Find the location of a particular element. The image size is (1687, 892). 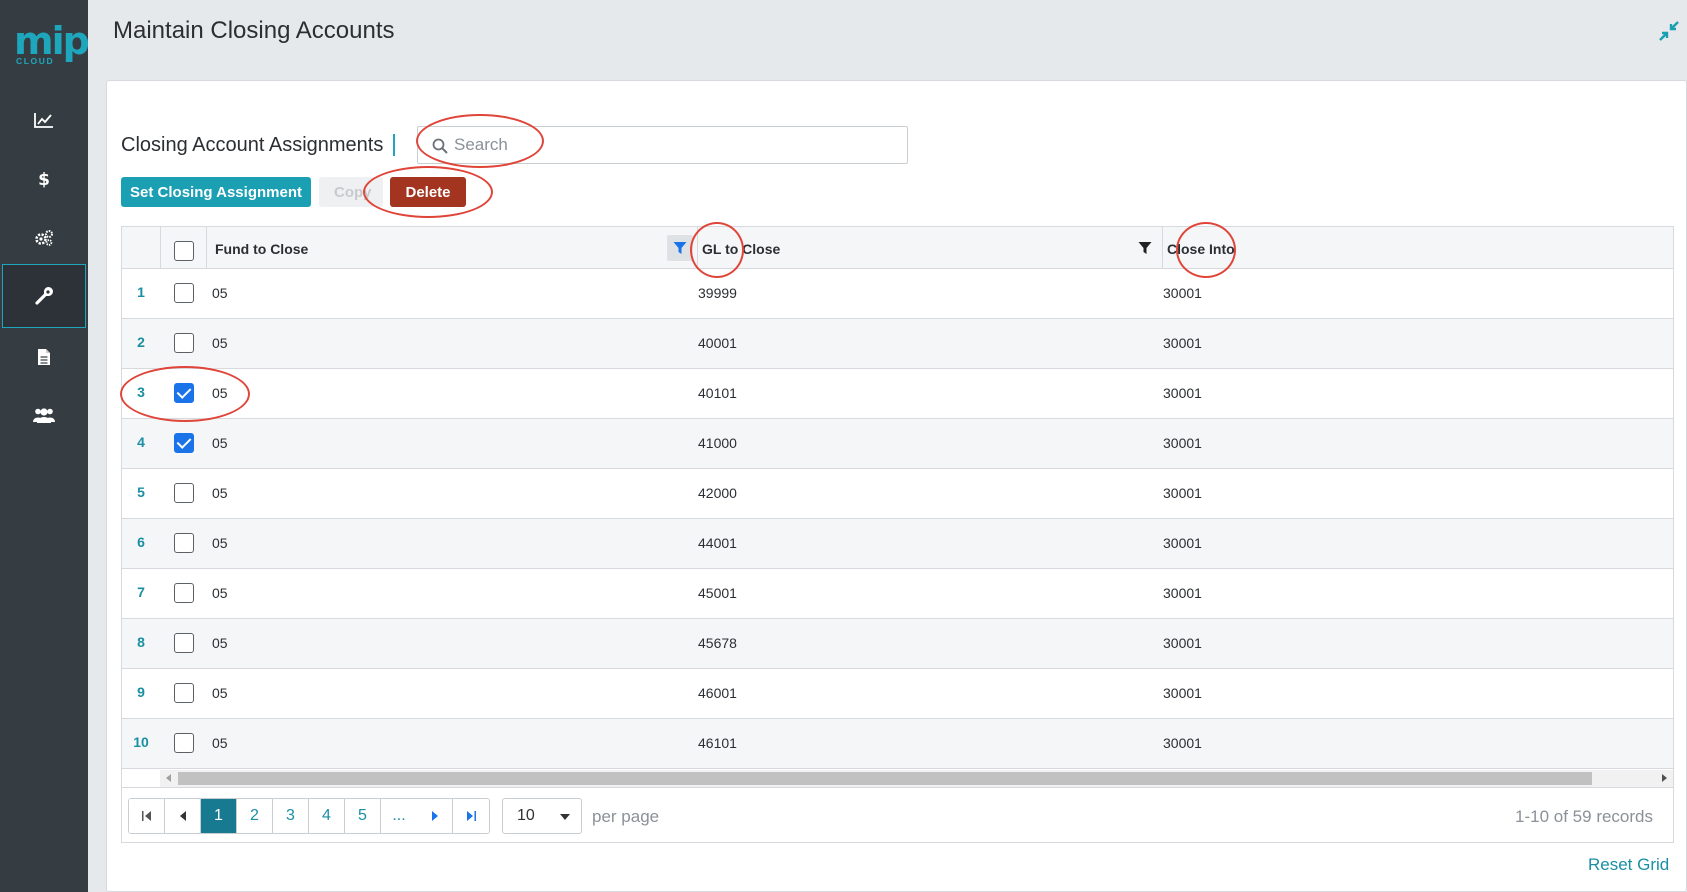

scroll-left-icon is located at coordinates (168, 778).